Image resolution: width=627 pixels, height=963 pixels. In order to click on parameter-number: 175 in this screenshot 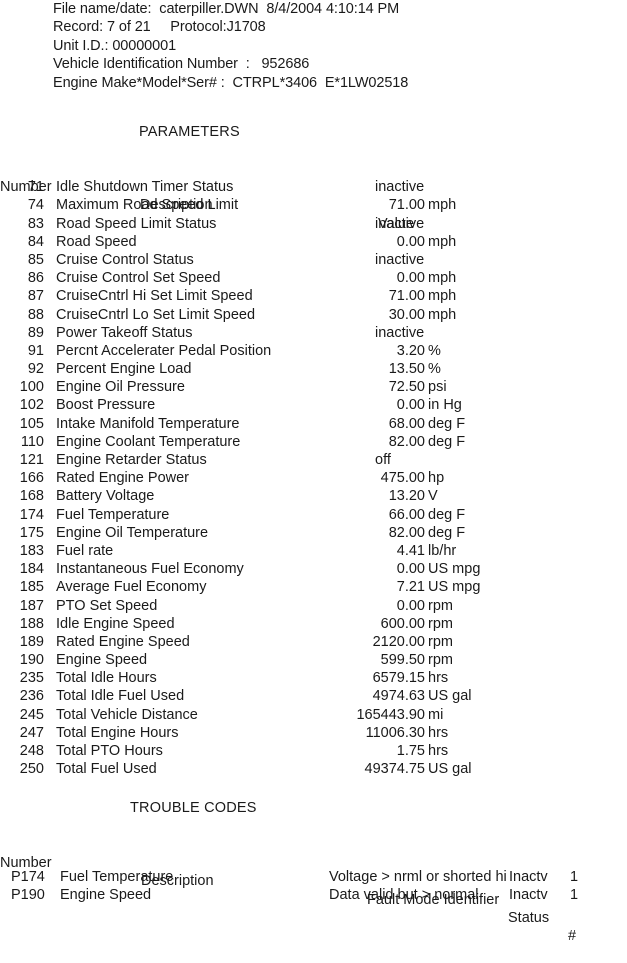, I will do `click(31, 532)`.